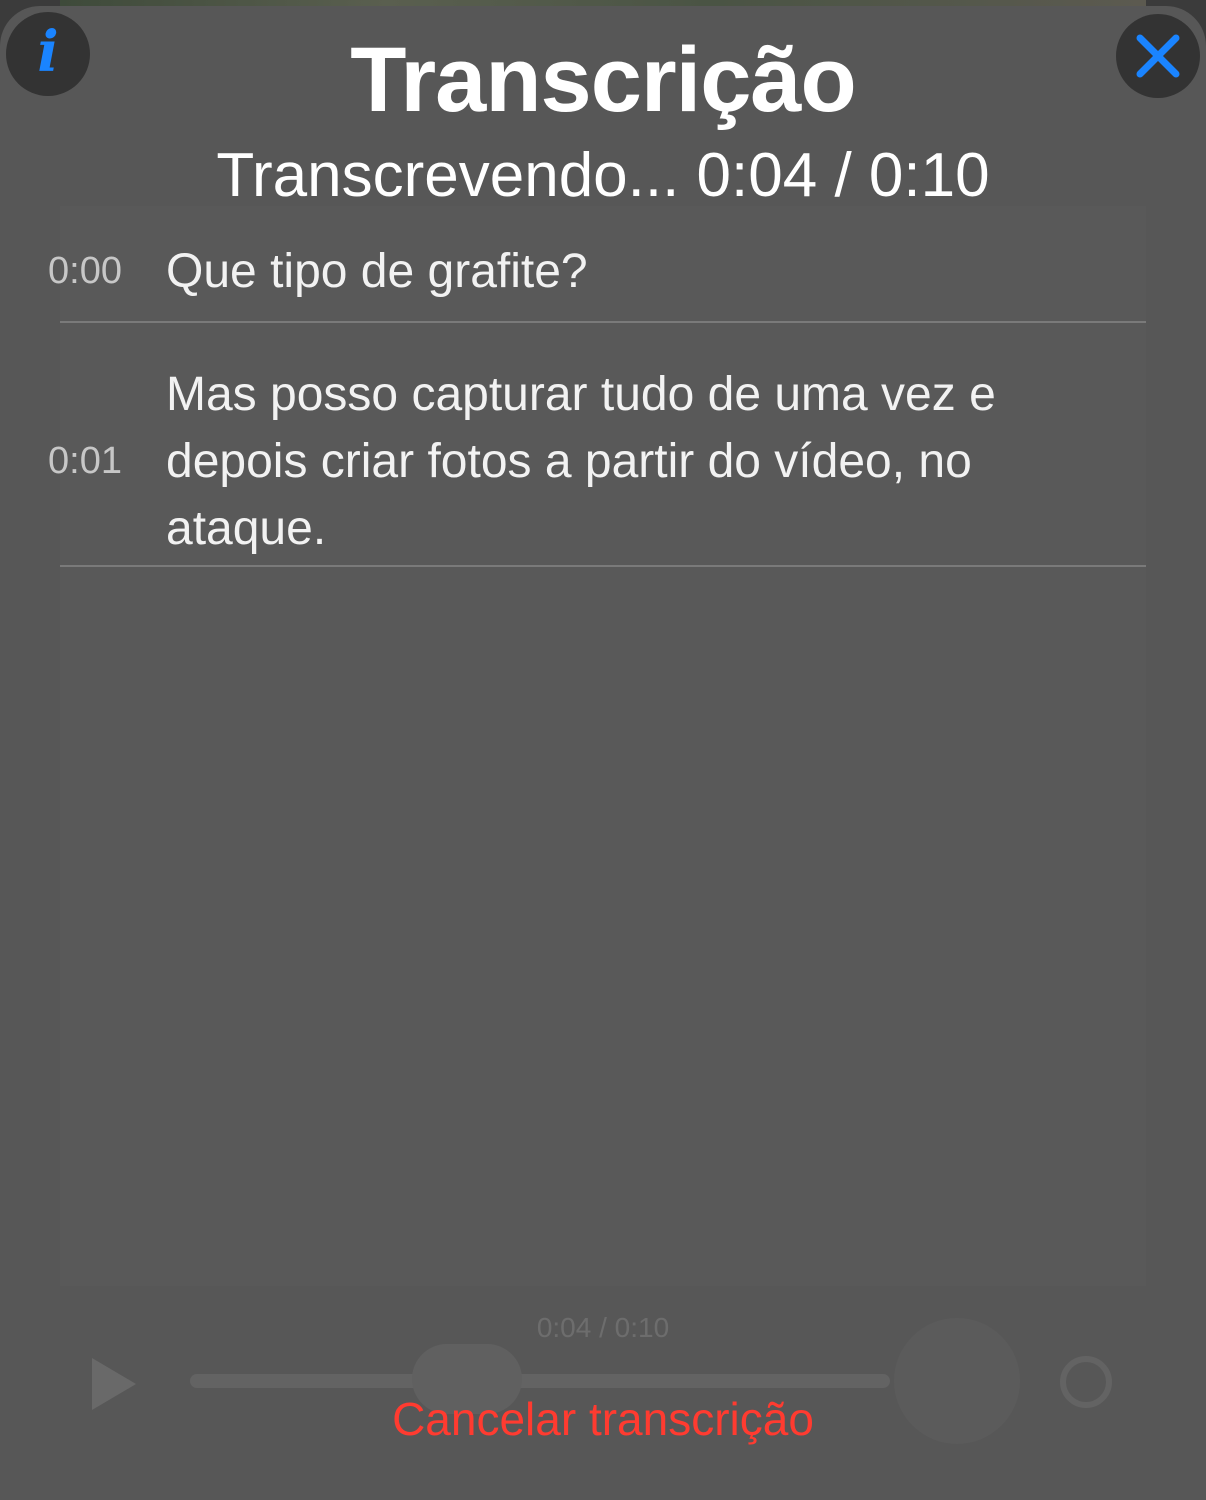  Describe the element at coordinates (85, 270) in the screenshot. I see `transcript-timestamp: 0:00` at that location.